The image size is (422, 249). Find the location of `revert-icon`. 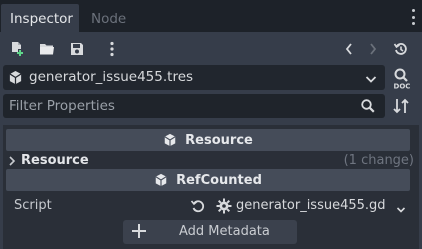

revert-icon is located at coordinates (198, 208).